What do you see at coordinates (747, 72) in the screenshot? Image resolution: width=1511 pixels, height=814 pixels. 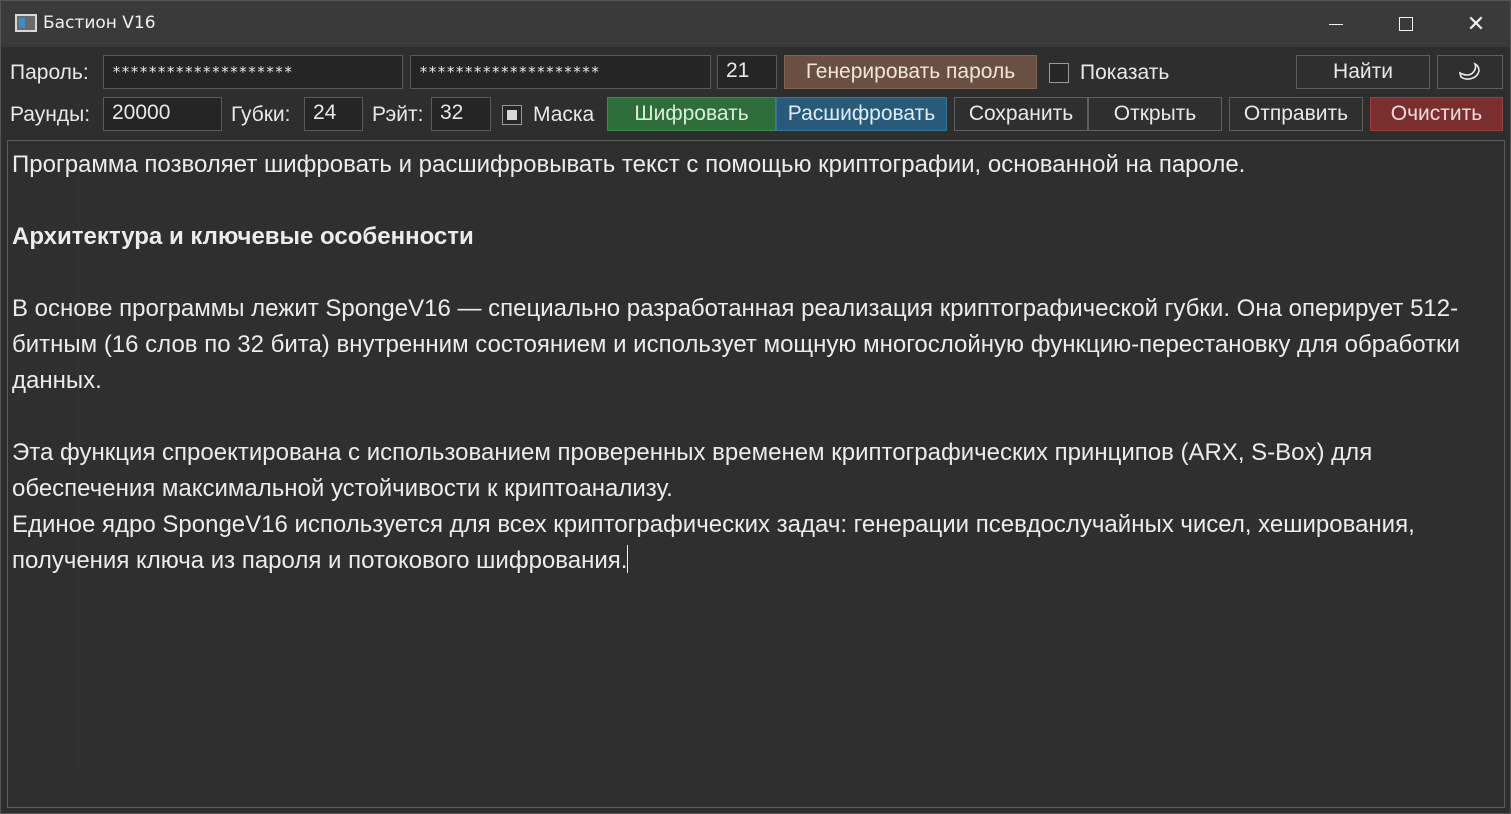 I see `password-length-input: 21` at bounding box center [747, 72].